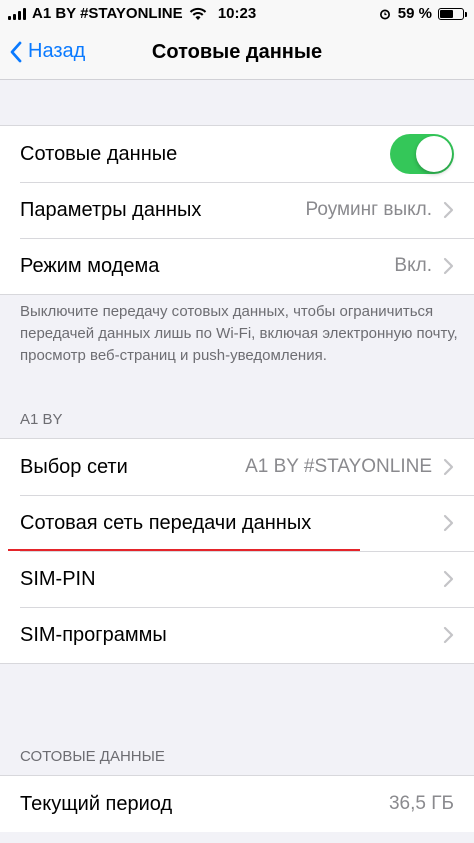  Describe the element at coordinates (237, 154) in the screenshot. I see `cellular-data-row: Сотовые данные` at that location.